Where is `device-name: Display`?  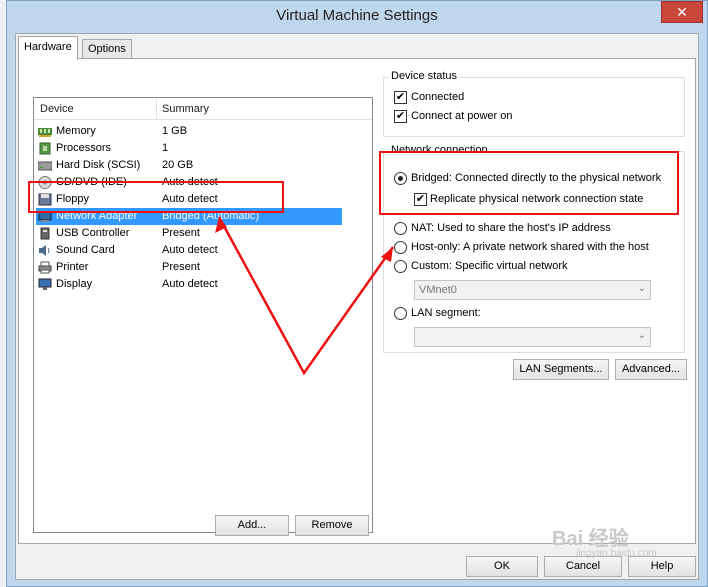
device-name: Display is located at coordinates (74, 284).